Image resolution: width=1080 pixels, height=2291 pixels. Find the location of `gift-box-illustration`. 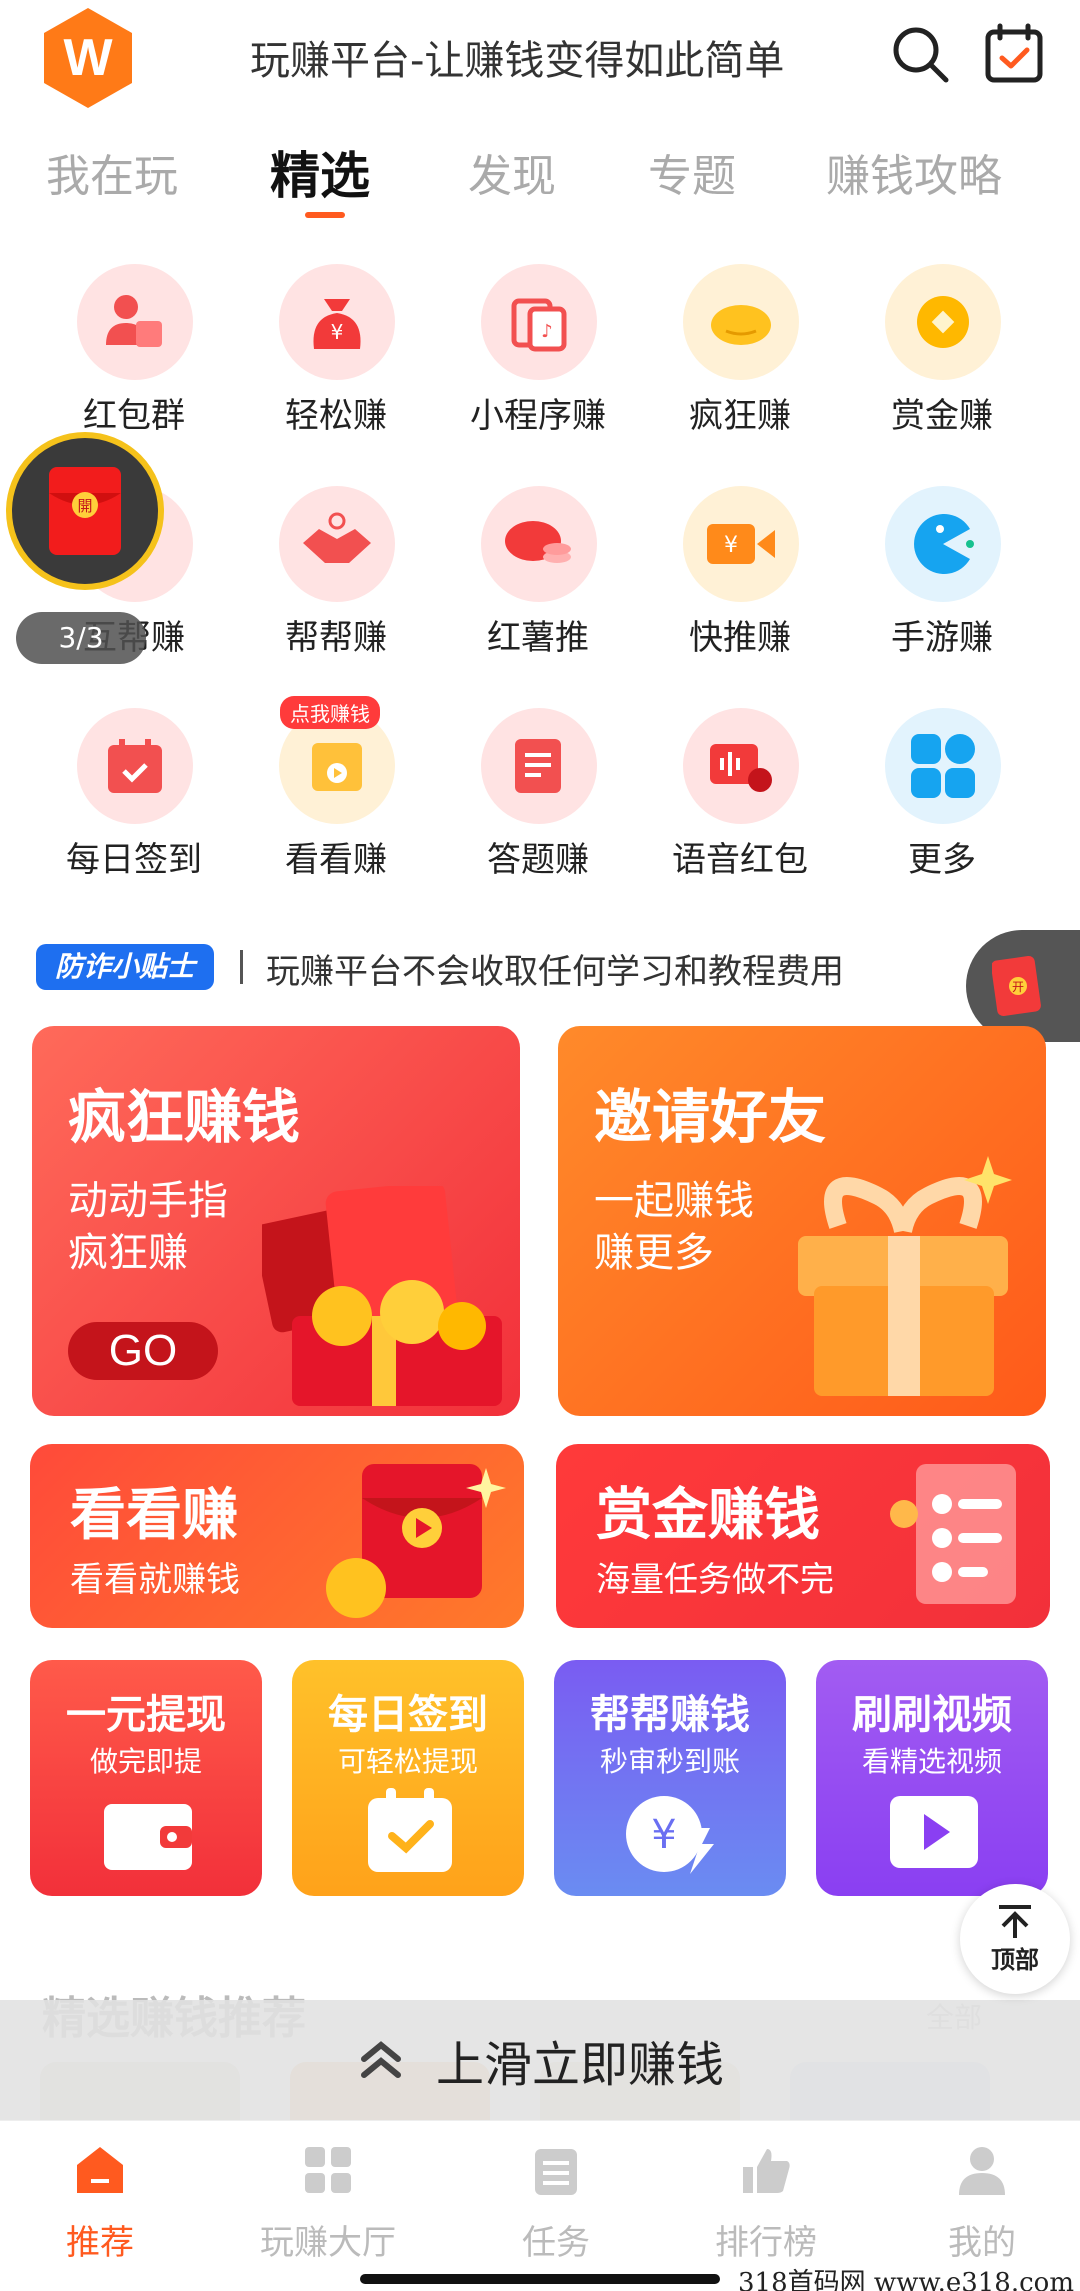

gift-box-illustration is located at coordinates (905, 1276).